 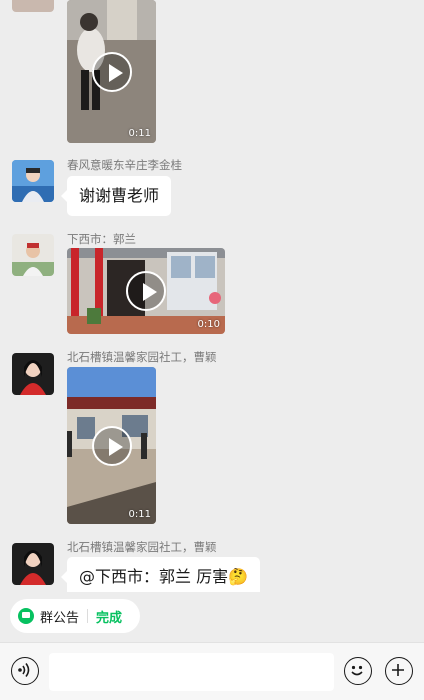 I want to click on sender-name: 下西市：郭兰, so click(x=101, y=239).